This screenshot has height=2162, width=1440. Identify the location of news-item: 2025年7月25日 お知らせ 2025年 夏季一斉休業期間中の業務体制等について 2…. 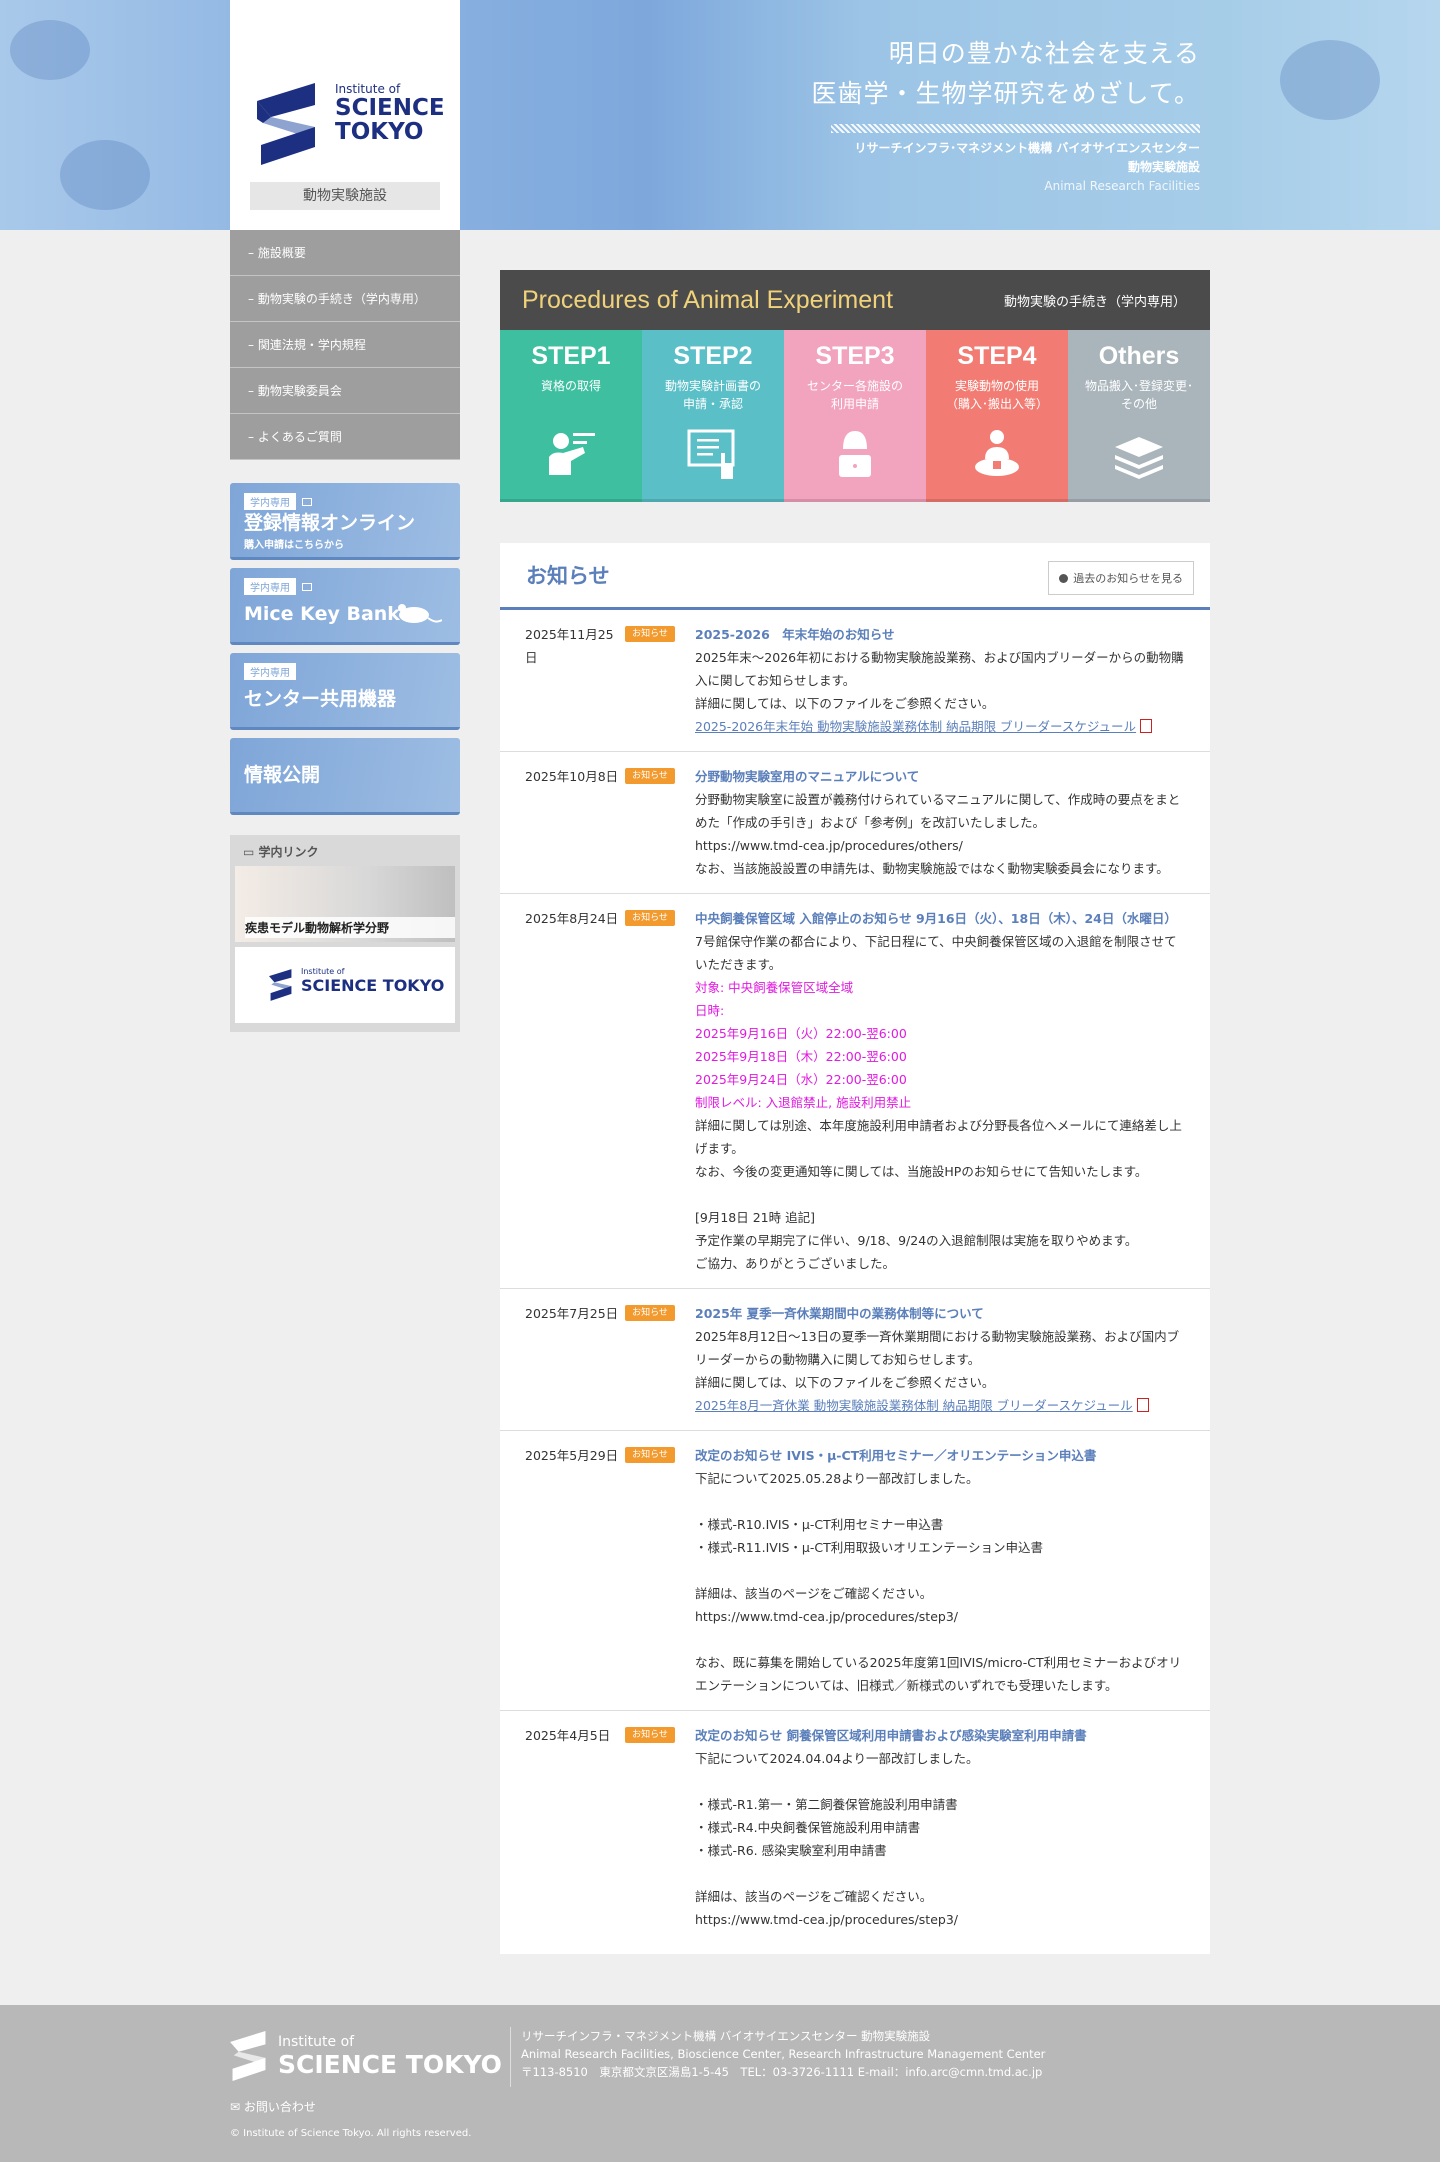
(855, 1360).